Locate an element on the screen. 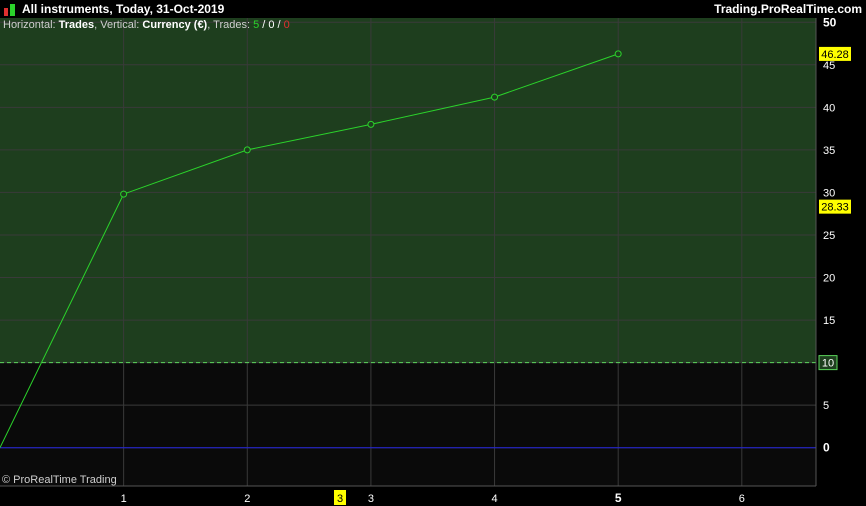 This screenshot has height=506, width=866. trades-label: , Trades: is located at coordinates (229, 25).